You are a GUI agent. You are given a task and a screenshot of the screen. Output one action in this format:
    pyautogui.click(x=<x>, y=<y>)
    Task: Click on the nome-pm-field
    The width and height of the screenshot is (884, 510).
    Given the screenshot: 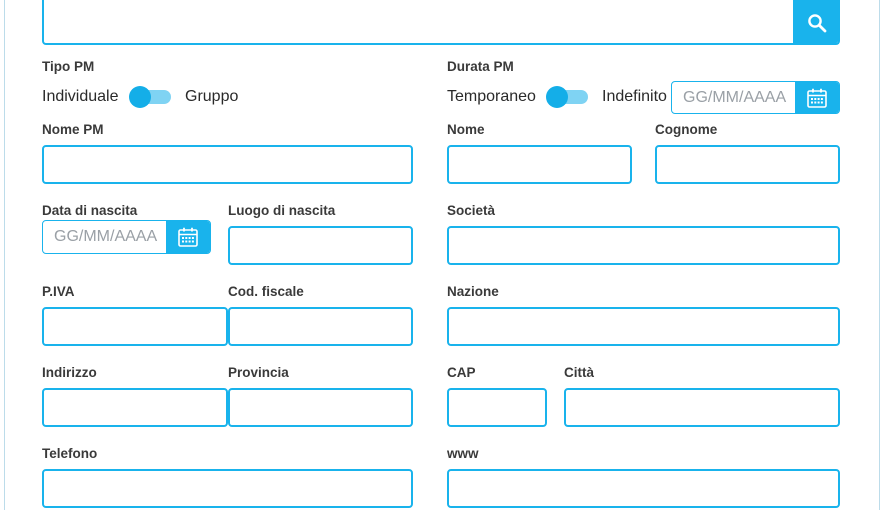 What is the action you would take?
    pyautogui.click(x=227, y=164)
    